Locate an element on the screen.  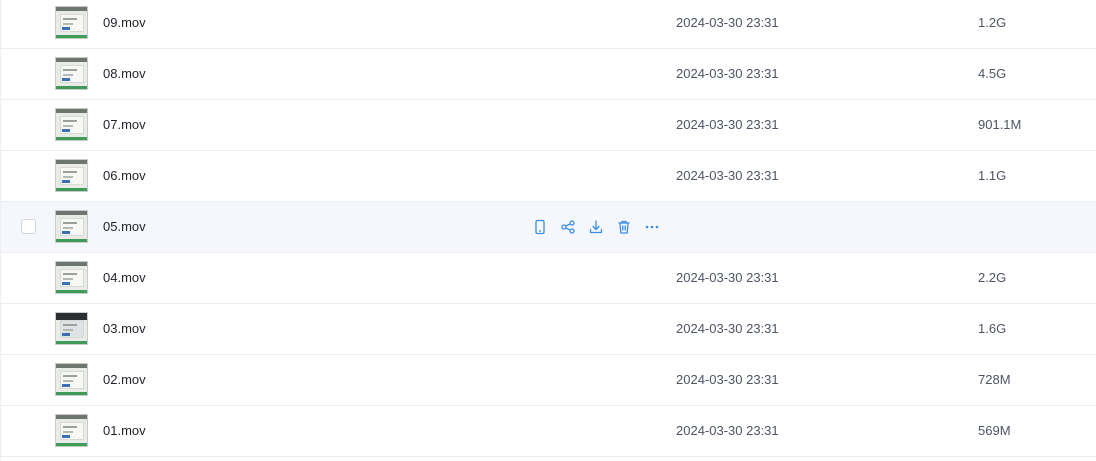
file-name: 04.mov is located at coordinates (124, 278).